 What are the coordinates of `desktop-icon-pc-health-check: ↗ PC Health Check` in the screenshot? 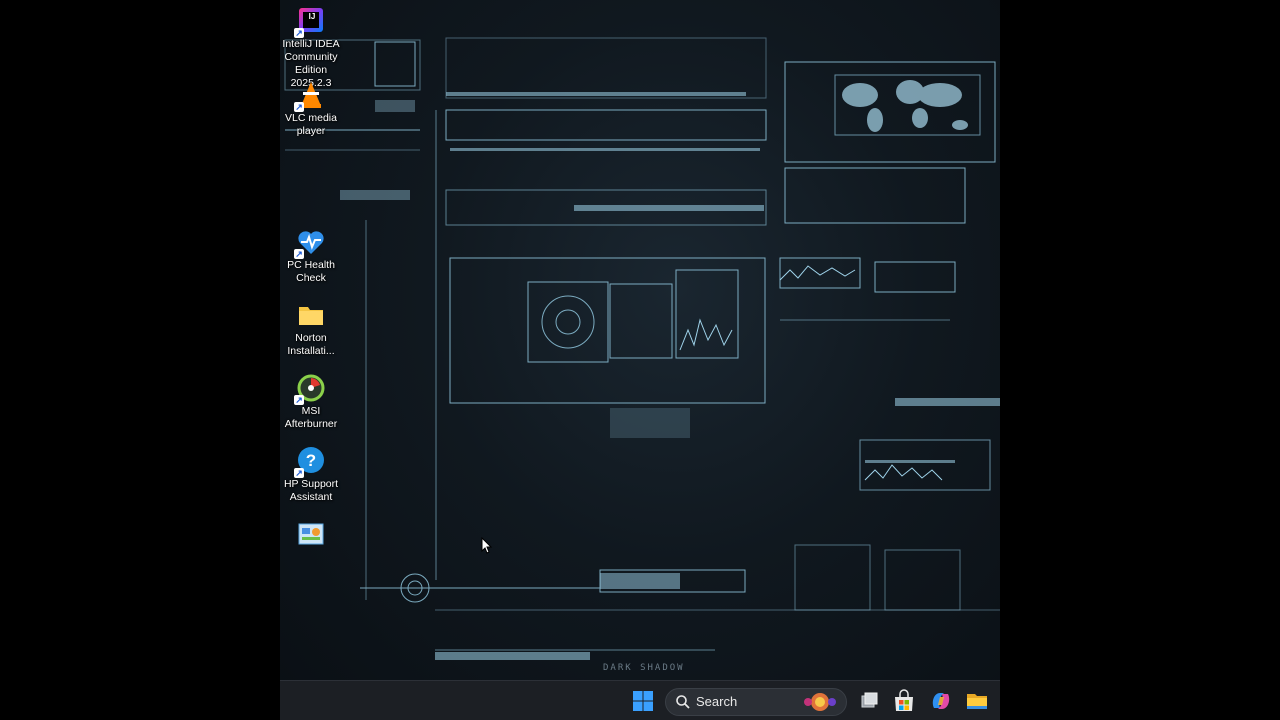 It's located at (311, 256).